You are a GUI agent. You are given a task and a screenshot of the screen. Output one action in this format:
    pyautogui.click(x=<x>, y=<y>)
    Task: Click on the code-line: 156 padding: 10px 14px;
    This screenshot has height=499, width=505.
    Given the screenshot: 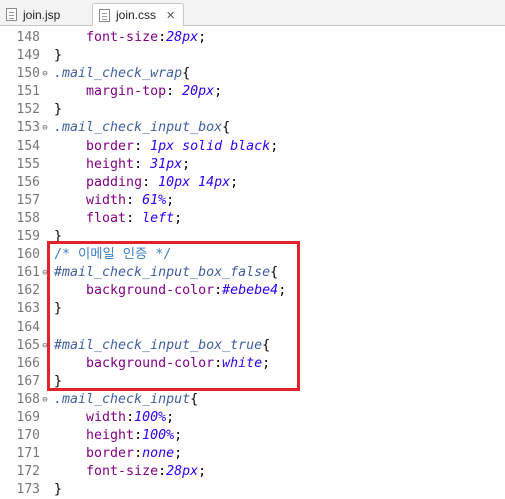 What is the action you would take?
    pyautogui.click(x=252, y=183)
    